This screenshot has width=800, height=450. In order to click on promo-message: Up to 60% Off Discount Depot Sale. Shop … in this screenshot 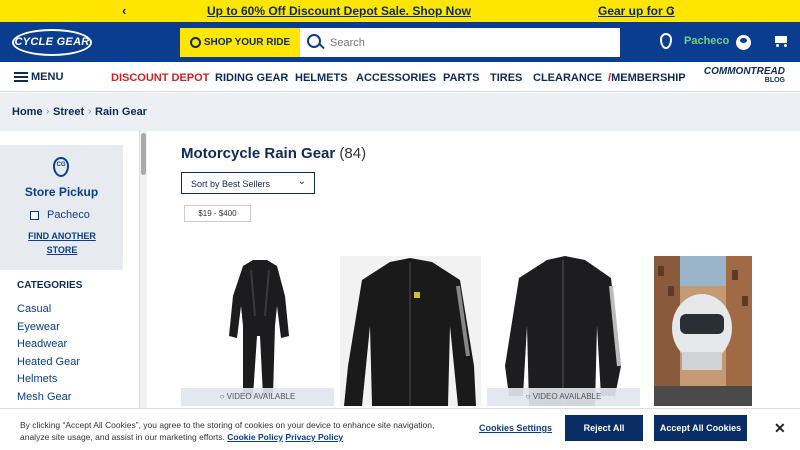, I will do `click(339, 11)`.